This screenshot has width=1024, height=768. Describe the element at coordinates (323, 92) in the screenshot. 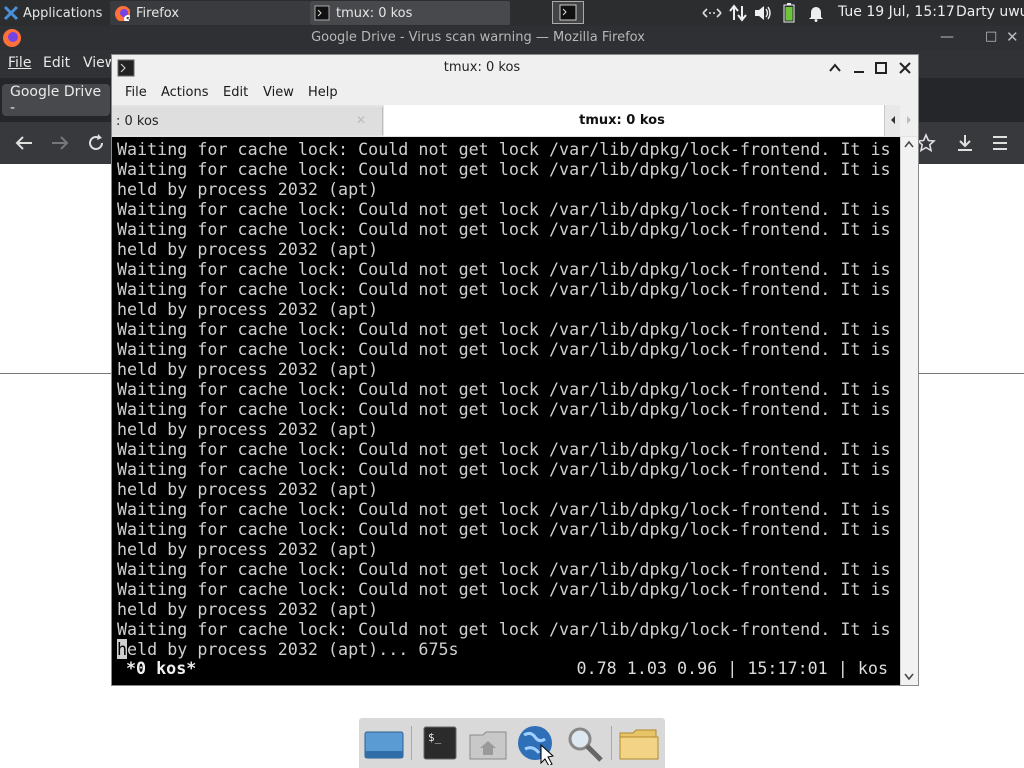

I see `term-menu-help: Help` at that location.